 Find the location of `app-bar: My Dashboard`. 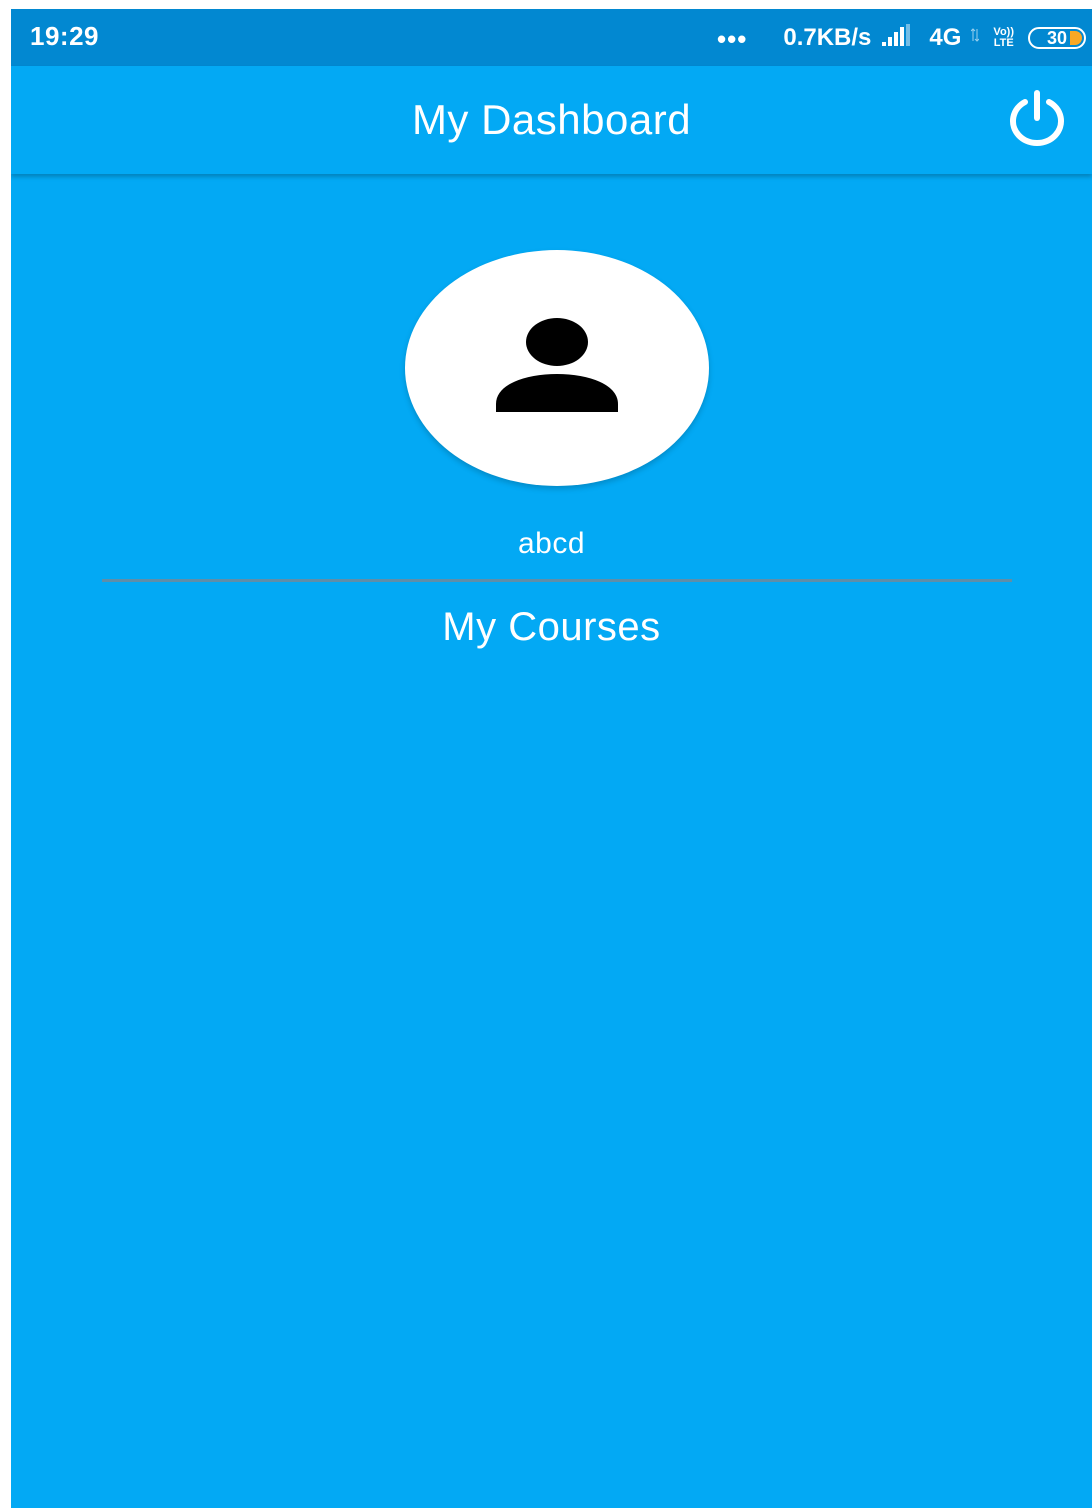

app-bar: My Dashboard is located at coordinates (551, 120).